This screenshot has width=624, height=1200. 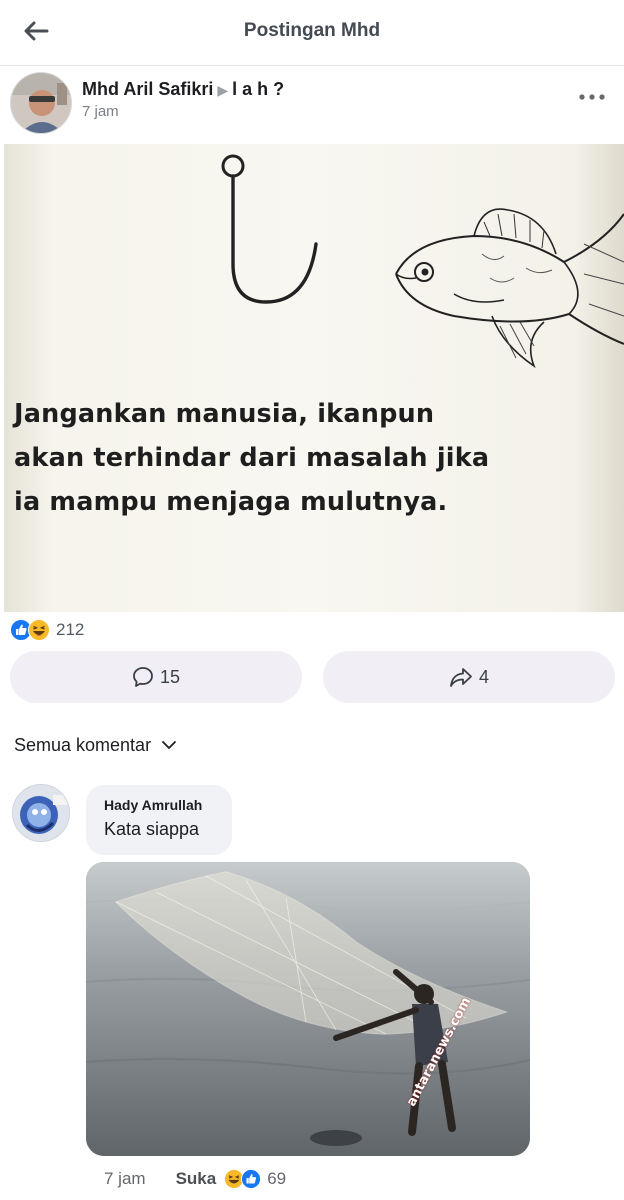 I want to click on page-title: Postingan Mhd, so click(x=312, y=30).